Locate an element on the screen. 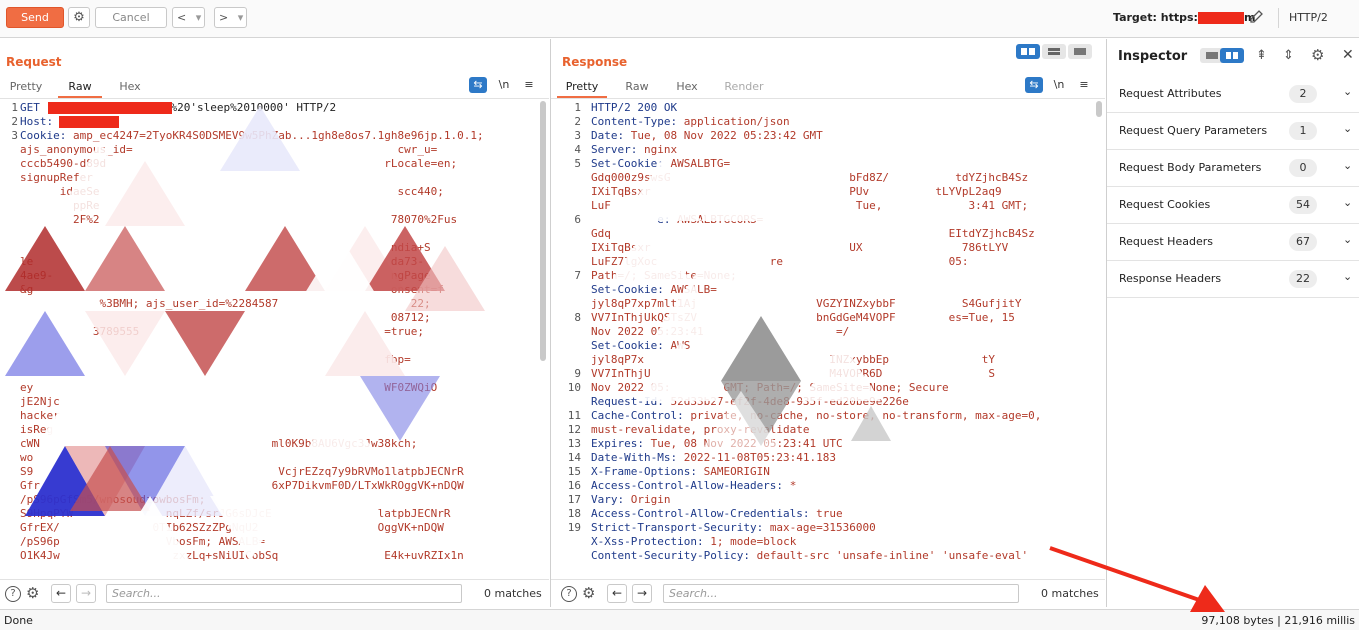 The image size is (1359, 630). redaction-bar is located at coordinates (1220, 18).